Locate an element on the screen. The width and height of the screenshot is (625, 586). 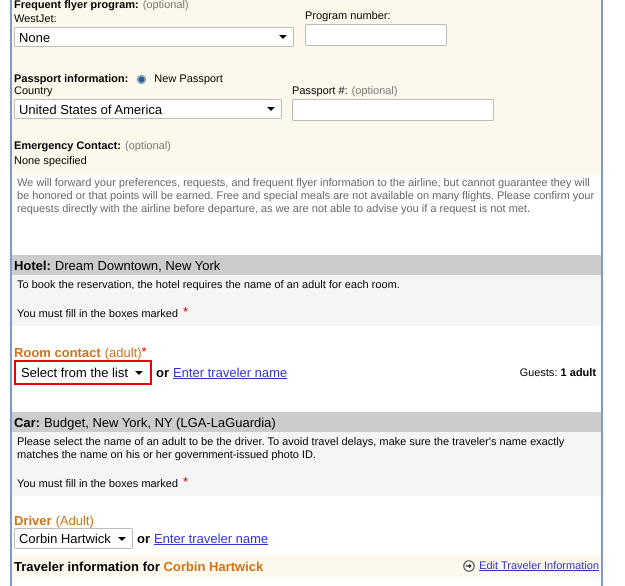
radio-label: New Passport is located at coordinates (188, 79).